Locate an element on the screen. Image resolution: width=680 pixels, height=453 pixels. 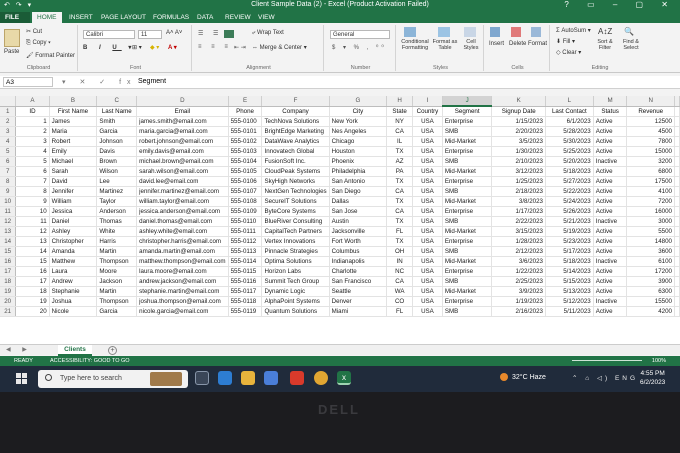
cell: Innovatech Global is located at coordinates (295, 151).